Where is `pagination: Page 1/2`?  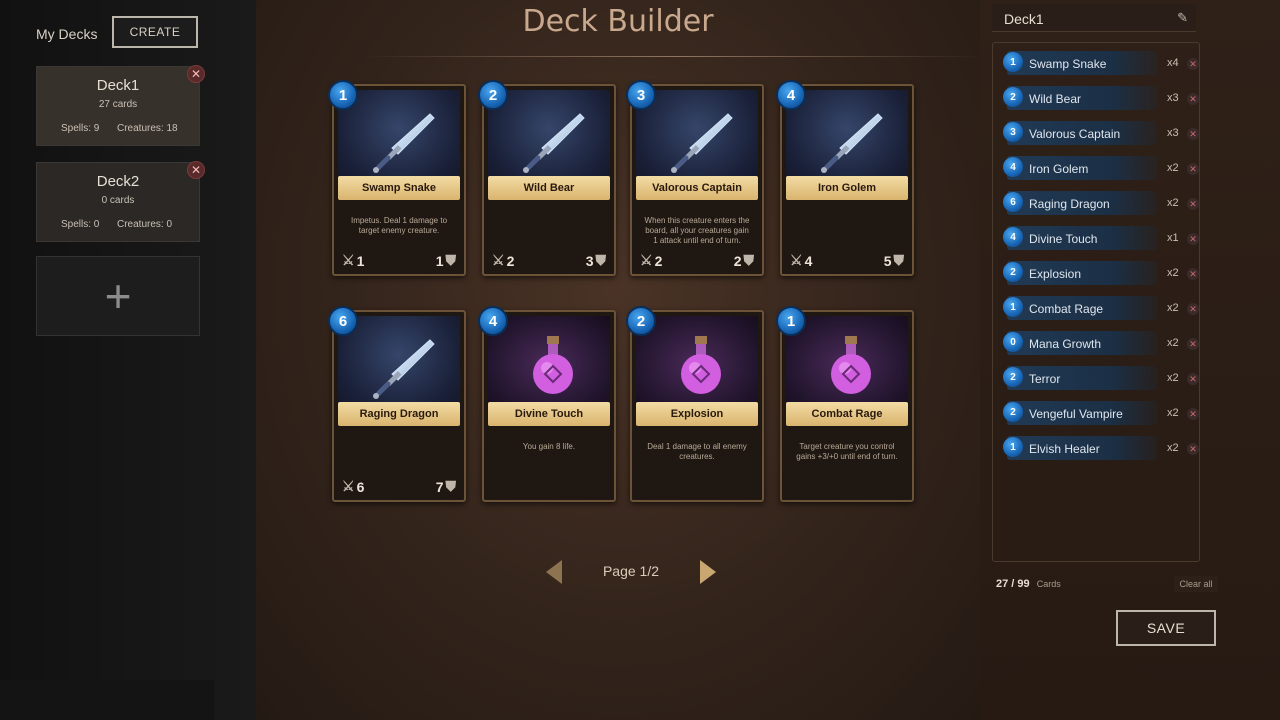 pagination: Page 1/2 is located at coordinates (631, 572).